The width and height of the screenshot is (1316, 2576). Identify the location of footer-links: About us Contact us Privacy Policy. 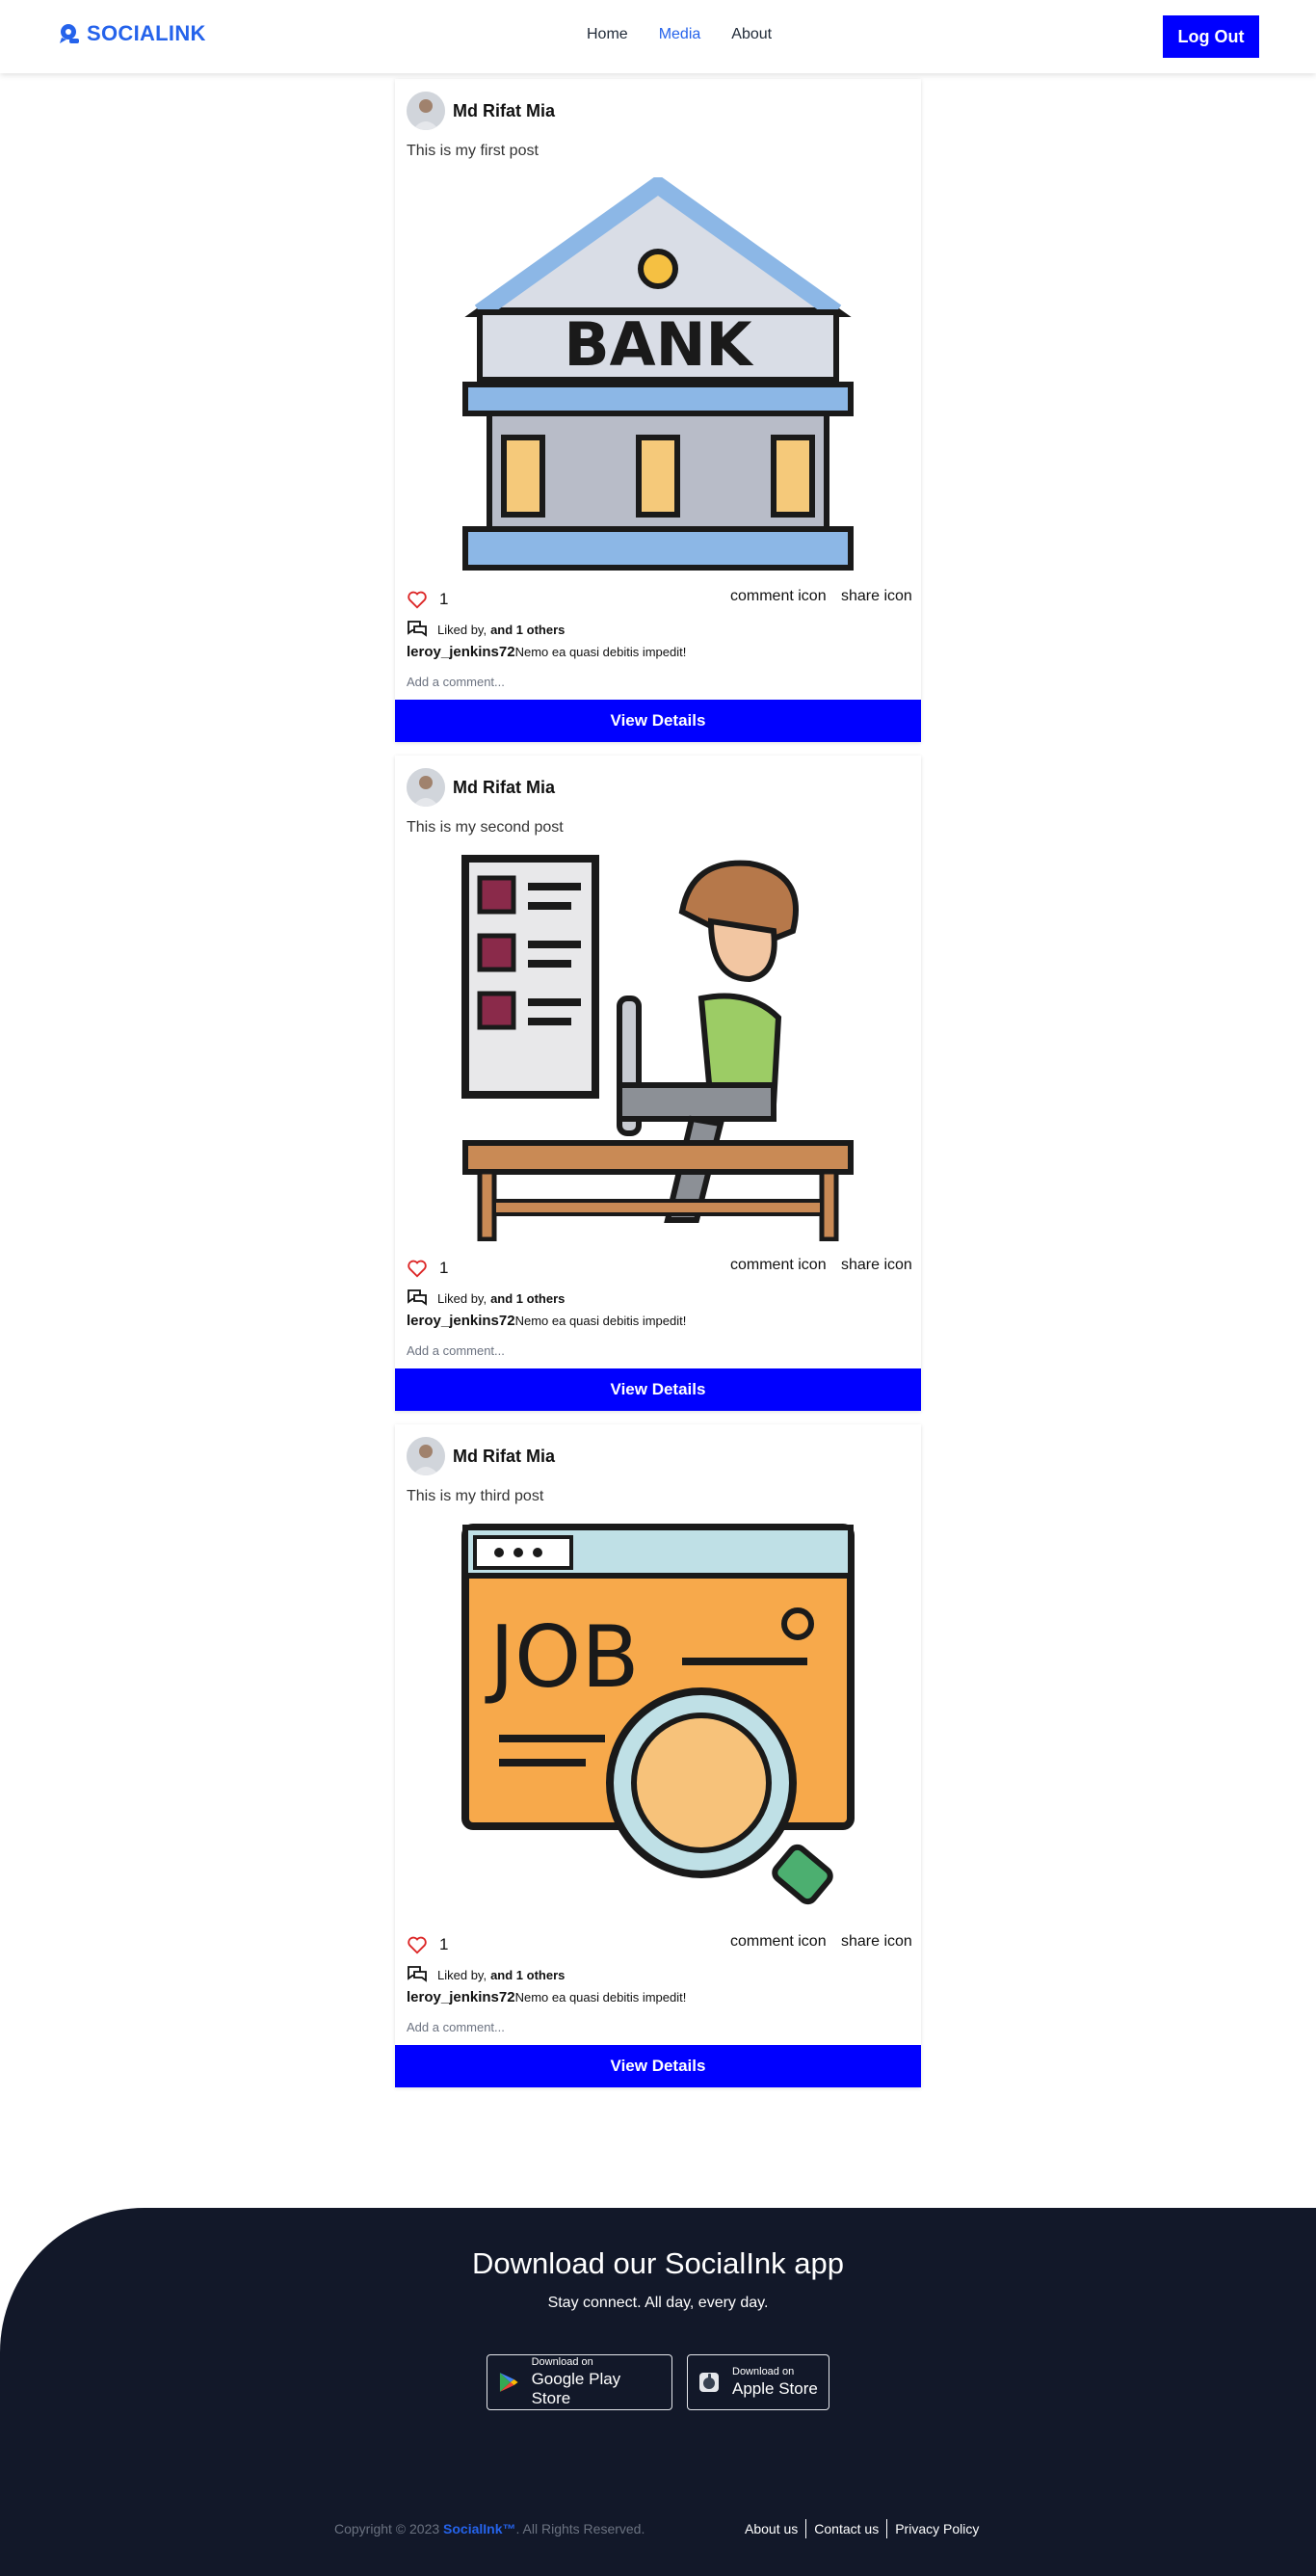
(862, 2528).